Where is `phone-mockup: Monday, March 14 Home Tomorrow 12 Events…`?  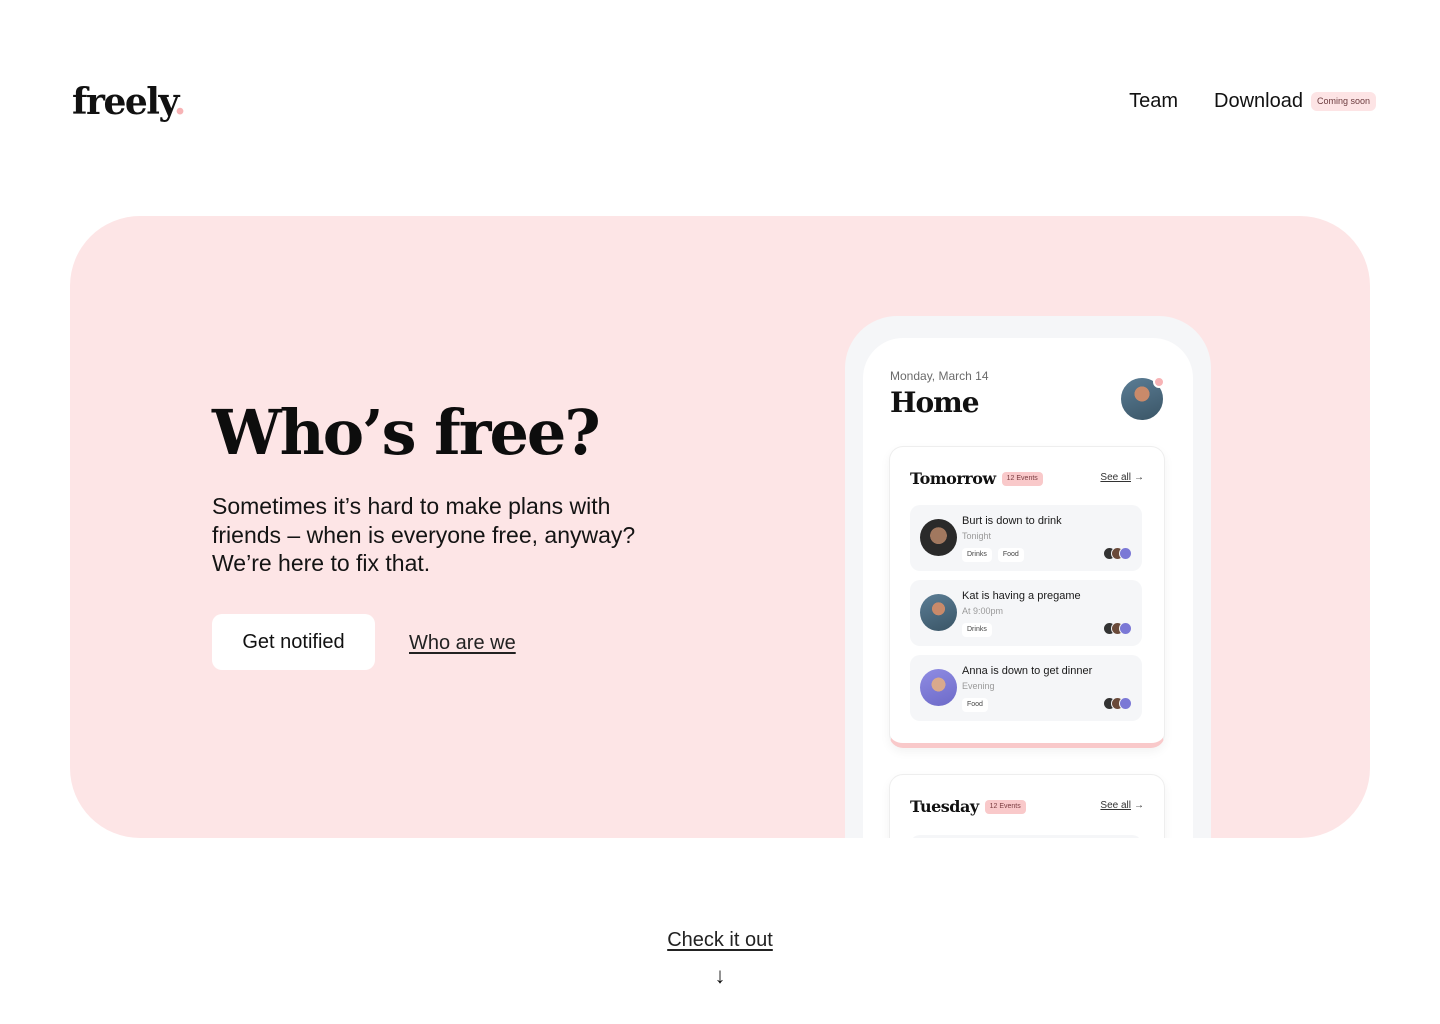 phone-mockup: Monday, March 14 Home Tomorrow 12 Events… is located at coordinates (1028, 577).